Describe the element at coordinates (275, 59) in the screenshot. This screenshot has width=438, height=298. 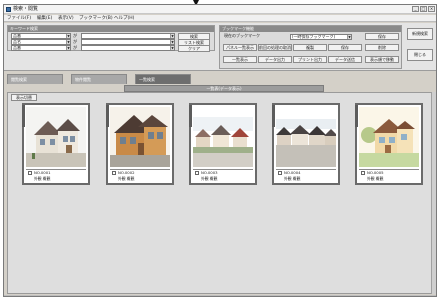
I see `data-output-button: データ出力` at that location.